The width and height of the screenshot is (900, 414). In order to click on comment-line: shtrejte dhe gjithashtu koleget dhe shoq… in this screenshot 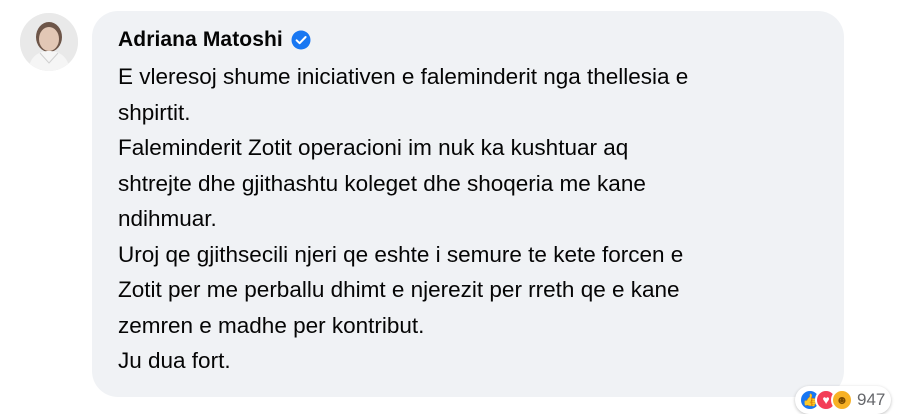, I will do `click(382, 183)`.